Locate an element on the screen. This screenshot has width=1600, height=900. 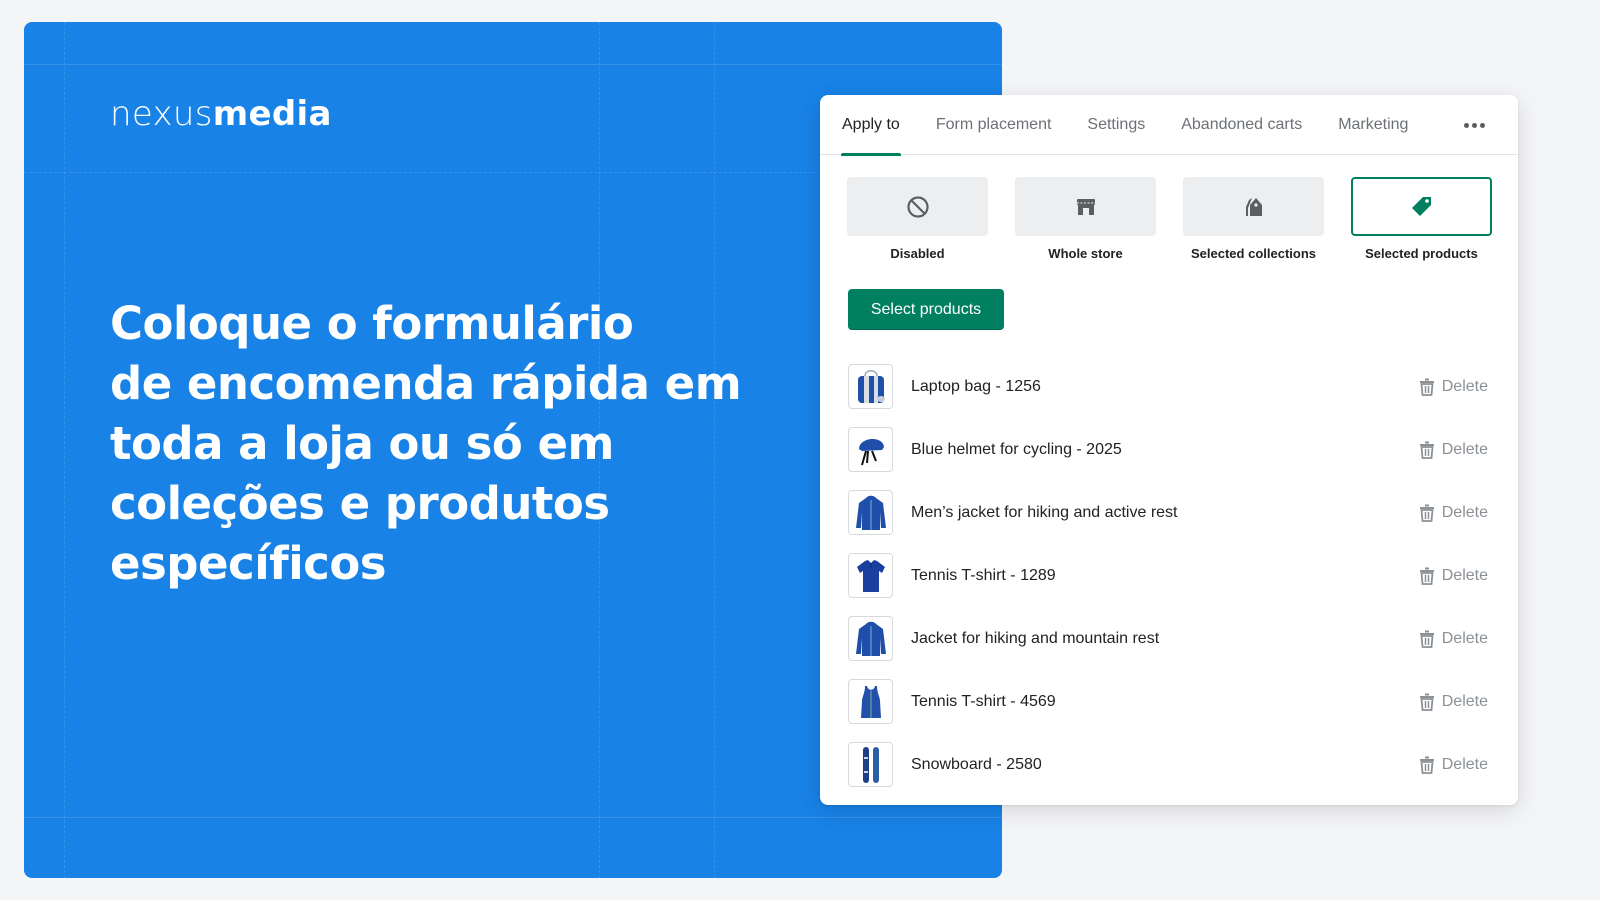
tshirt-icon is located at coordinates (870, 575).